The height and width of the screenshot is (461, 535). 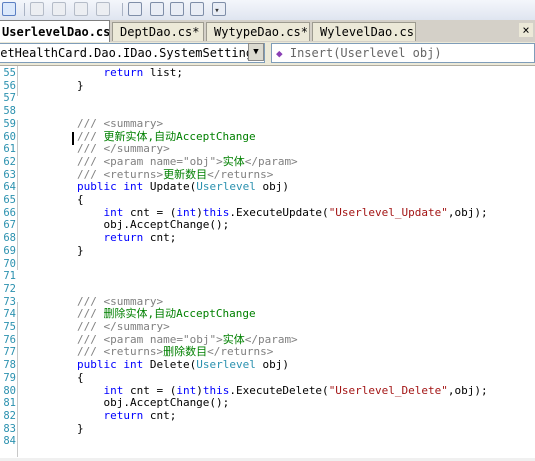 I want to click on line-number: 59, so click(x=9, y=123).